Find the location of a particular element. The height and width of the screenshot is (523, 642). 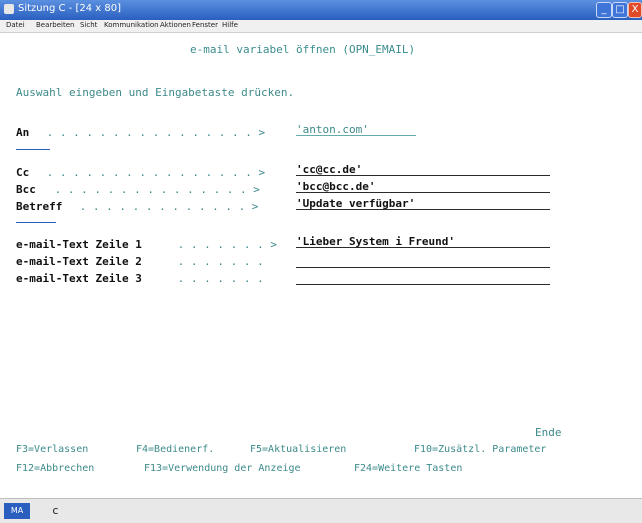

f5-refresh-key: F5=Aktualisieren is located at coordinates (298, 449).